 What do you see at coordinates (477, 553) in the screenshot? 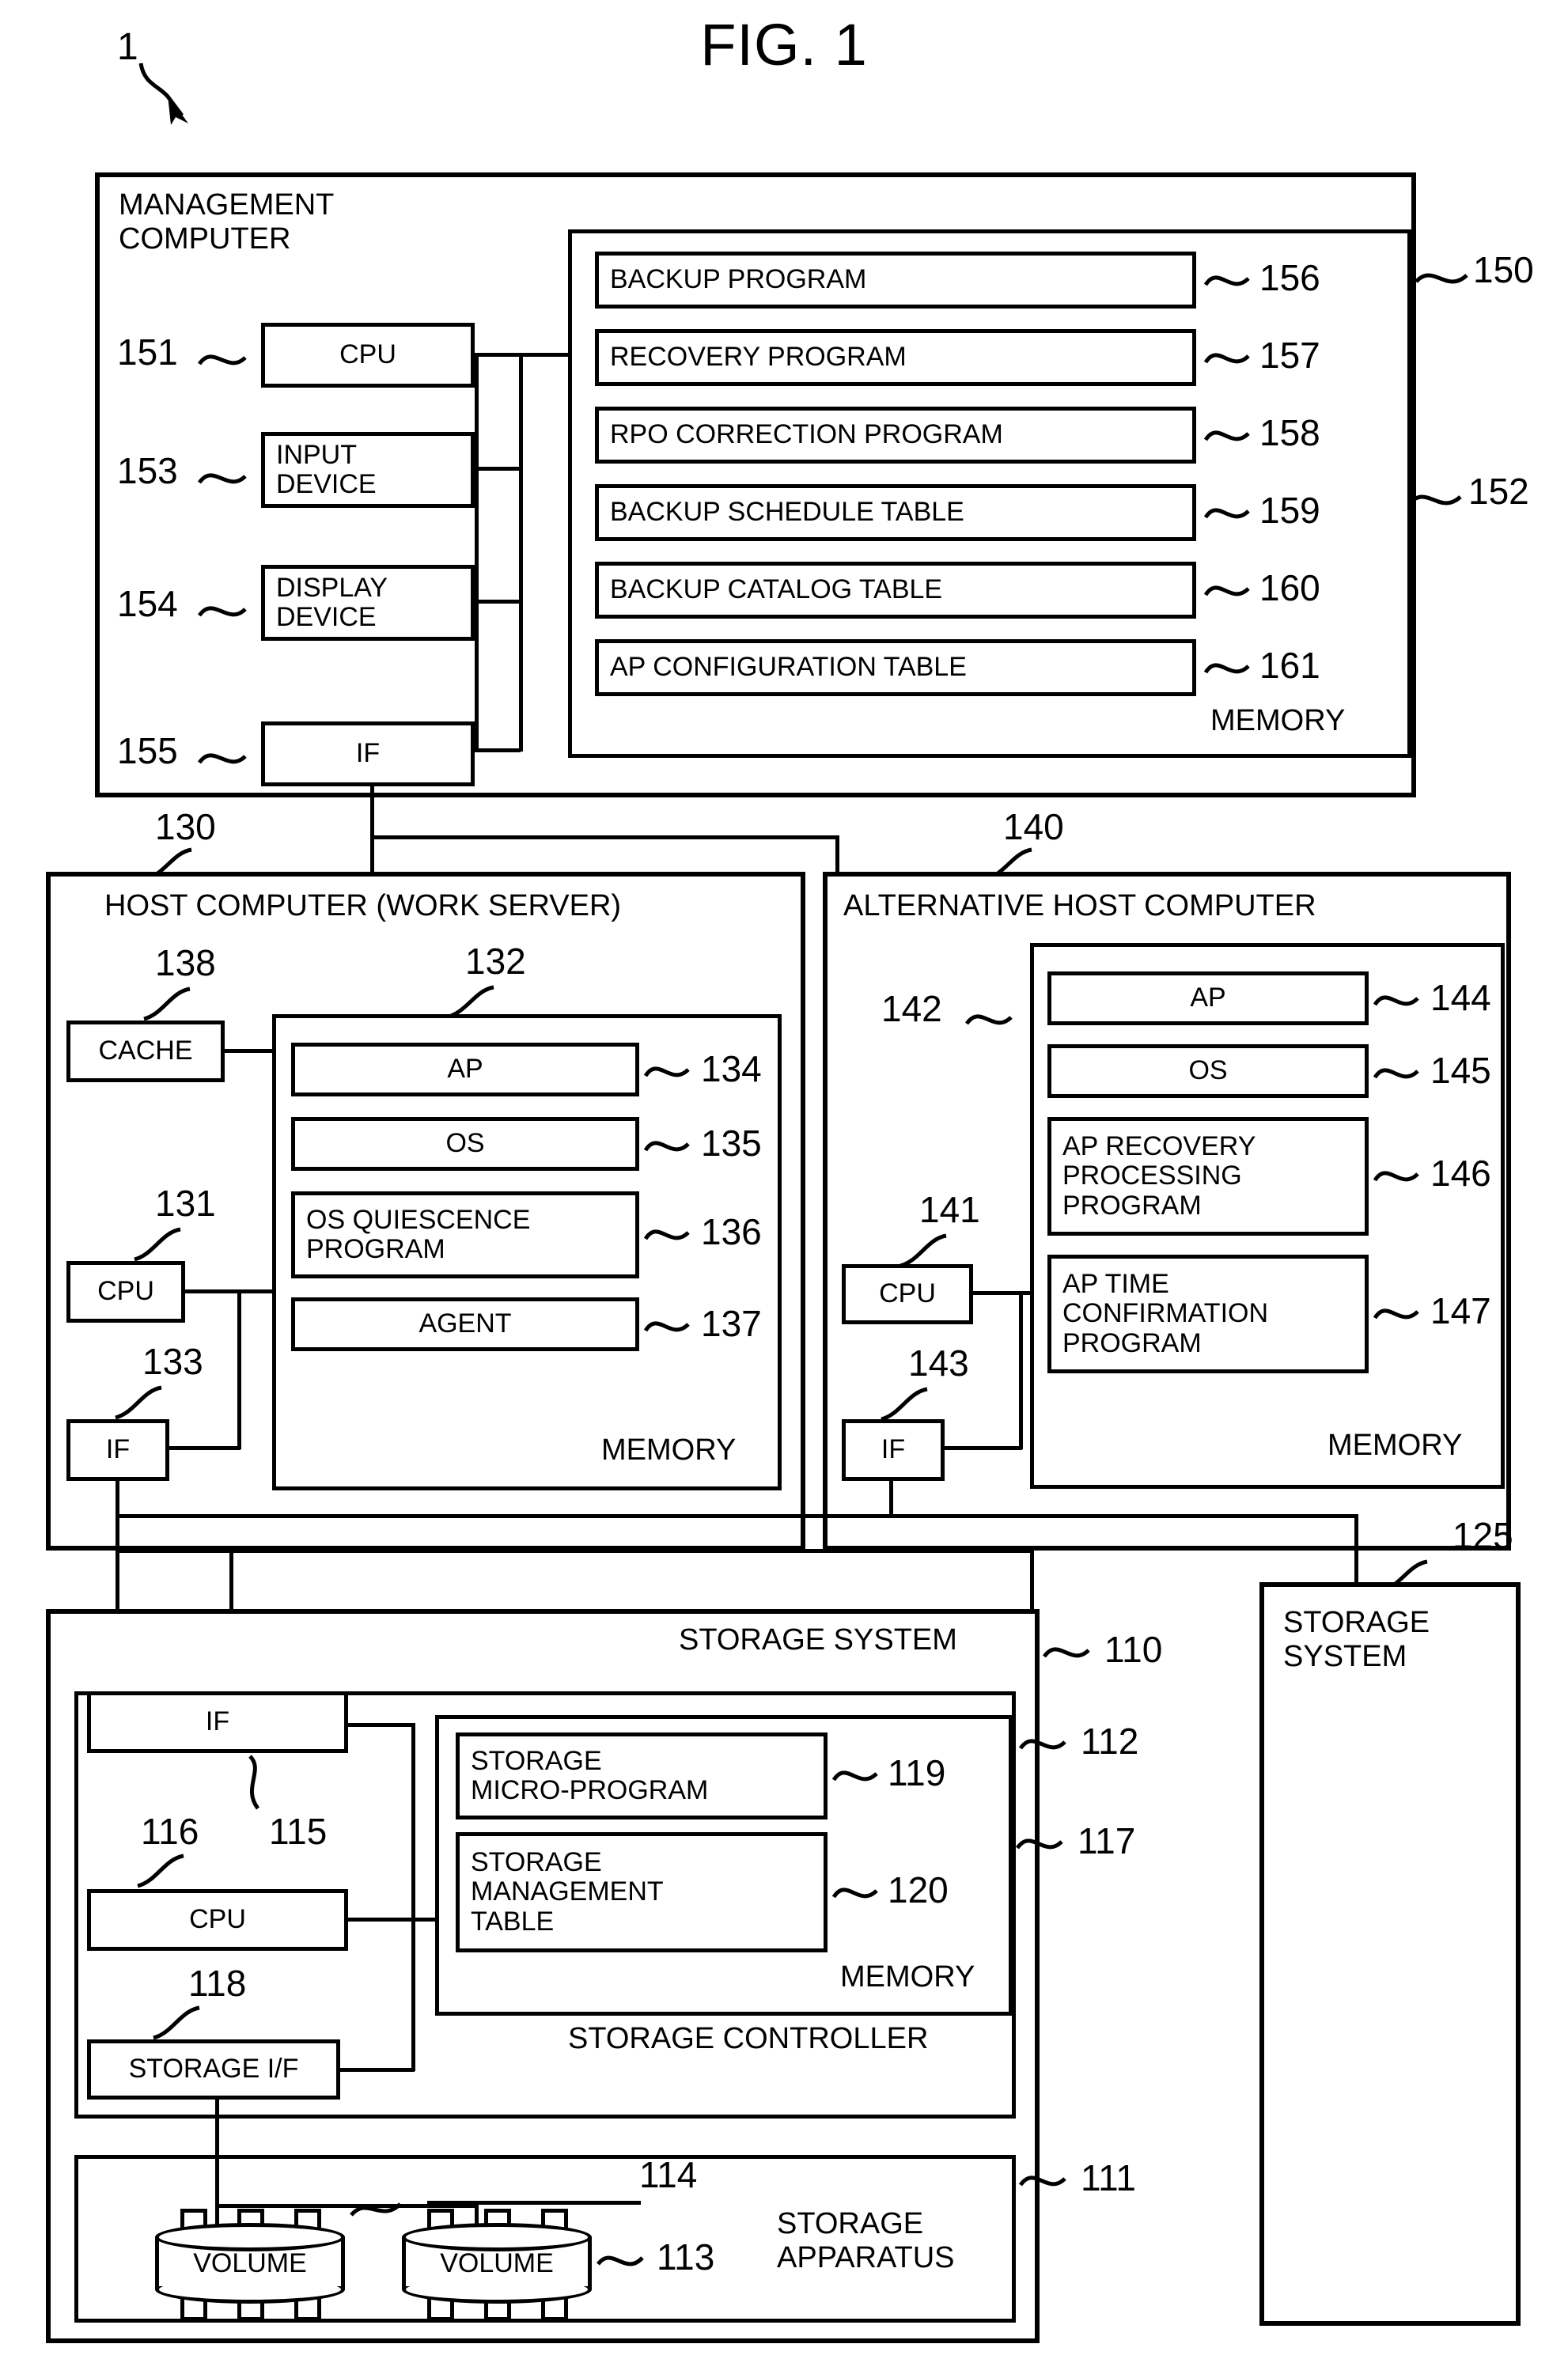
I see `mgmt-bus-vertical` at bounding box center [477, 553].